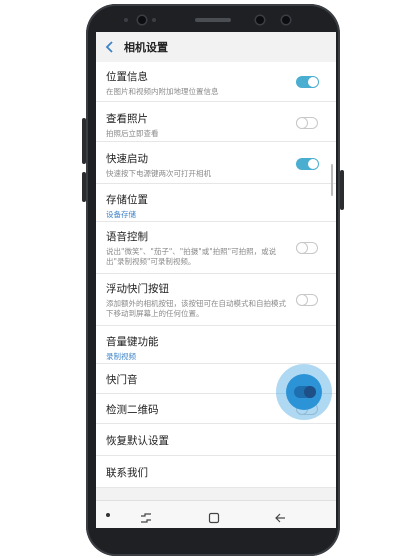 The image size is (400, 560). I want to click on setting-reset: 恢复默认设置, so click(216, 440).